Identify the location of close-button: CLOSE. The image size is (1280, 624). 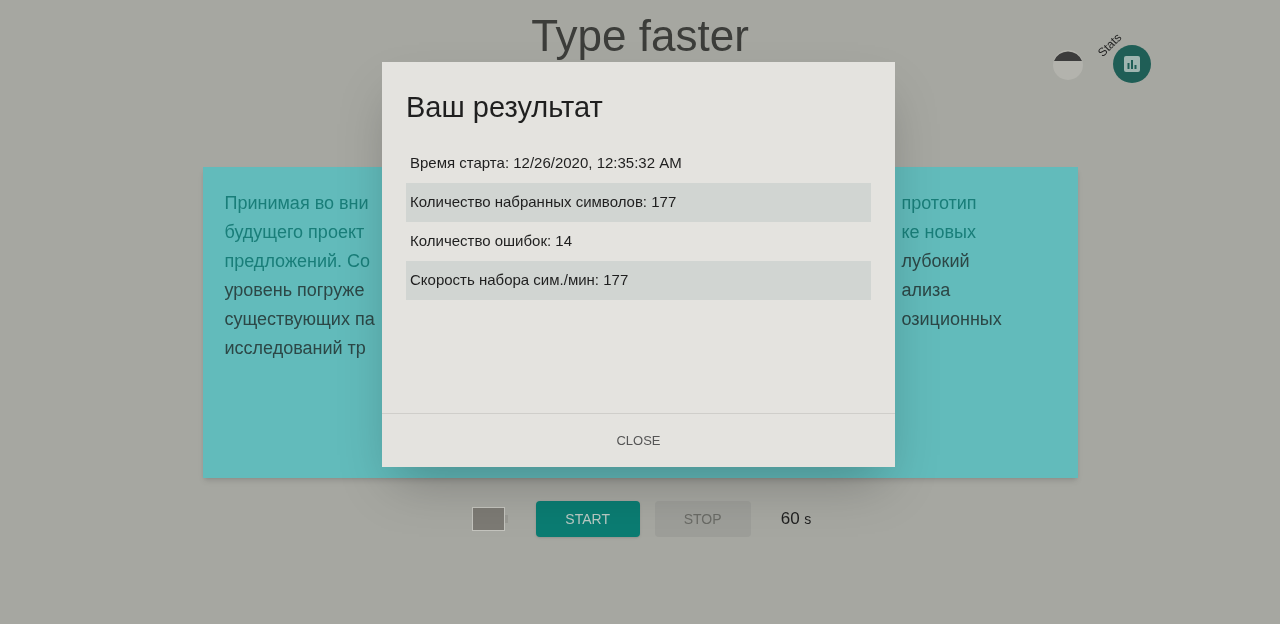
(638, 440).